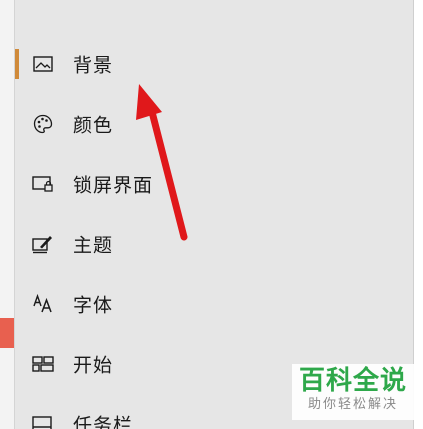  What do you see at coordinates (43, 304) in the screenshot?
I see `font-icon` at bounding box center [43, 304].